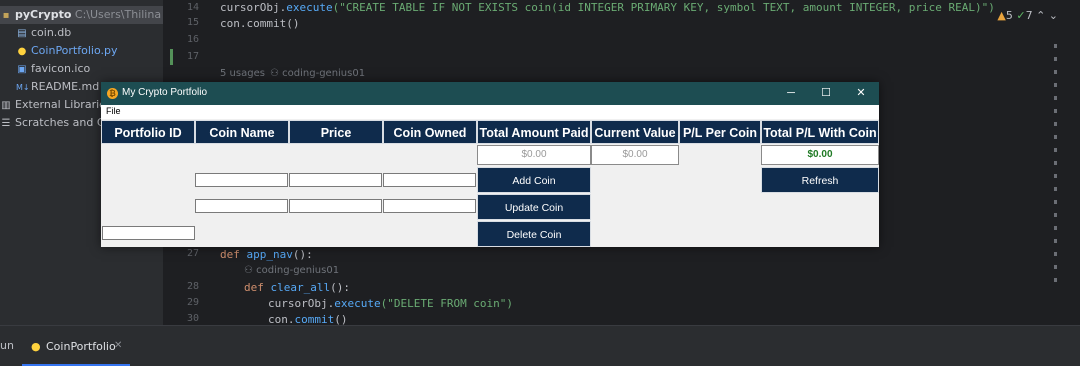 Image resolution: width=1080 pixels, height=366 pixels. I want to click on code-line-27: def app_nav():, so click(266, 254).